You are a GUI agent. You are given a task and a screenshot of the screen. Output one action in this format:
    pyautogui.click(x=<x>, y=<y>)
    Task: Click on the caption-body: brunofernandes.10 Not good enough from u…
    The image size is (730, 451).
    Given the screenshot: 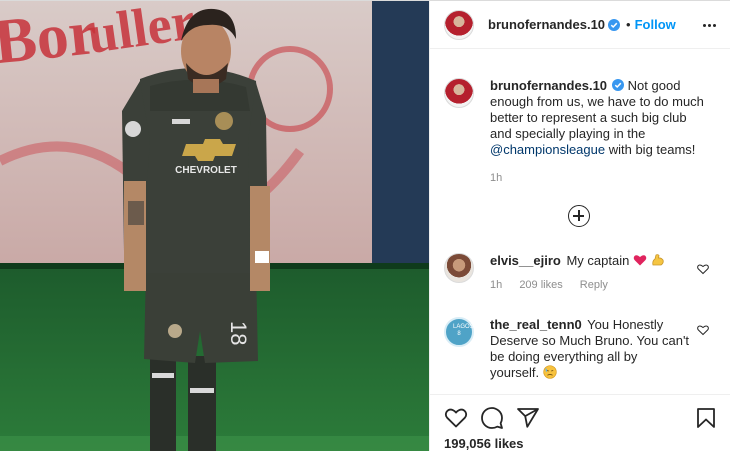 What is the action you would take?
    pyautogui.click(x=600, y=132)
    